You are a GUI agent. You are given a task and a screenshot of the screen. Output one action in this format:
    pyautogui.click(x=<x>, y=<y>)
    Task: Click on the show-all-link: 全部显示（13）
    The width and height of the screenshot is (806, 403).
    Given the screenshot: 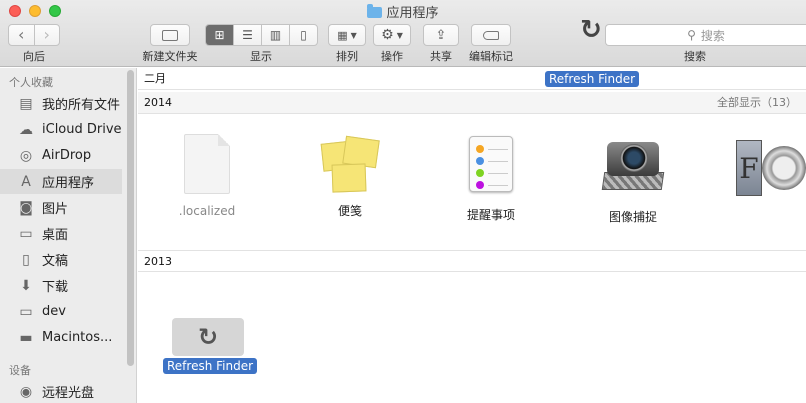 What is the action you would take?
    pyautogui.click(x=757, y=103)
    